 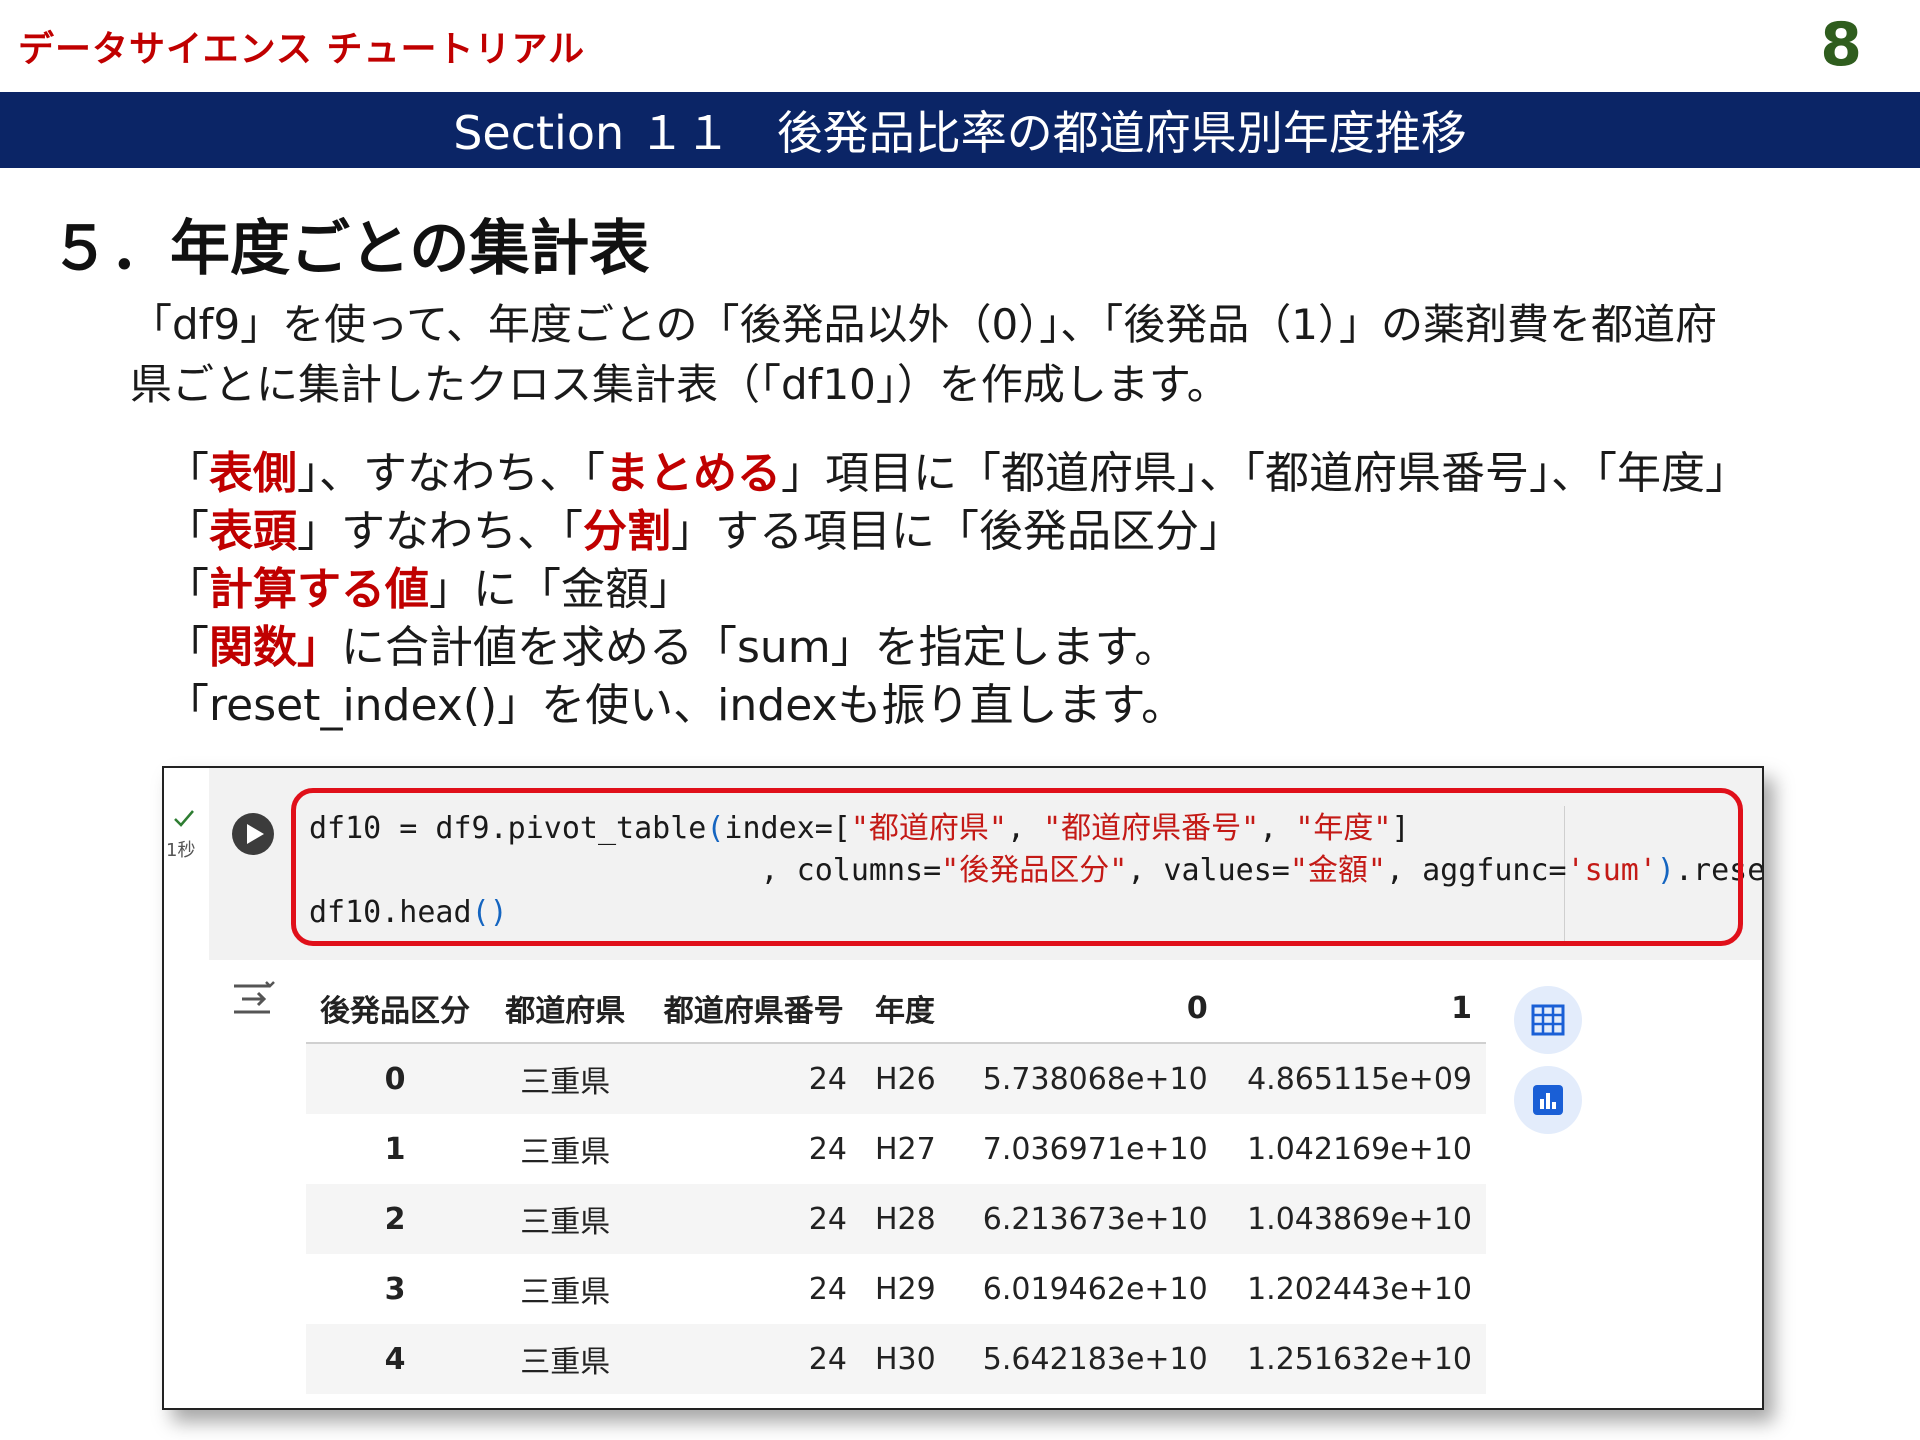 What do you see at coordinates (451, 473) in the screenshot?
I see `text: 」、すなわち、「` at bounding box center [451, 473].